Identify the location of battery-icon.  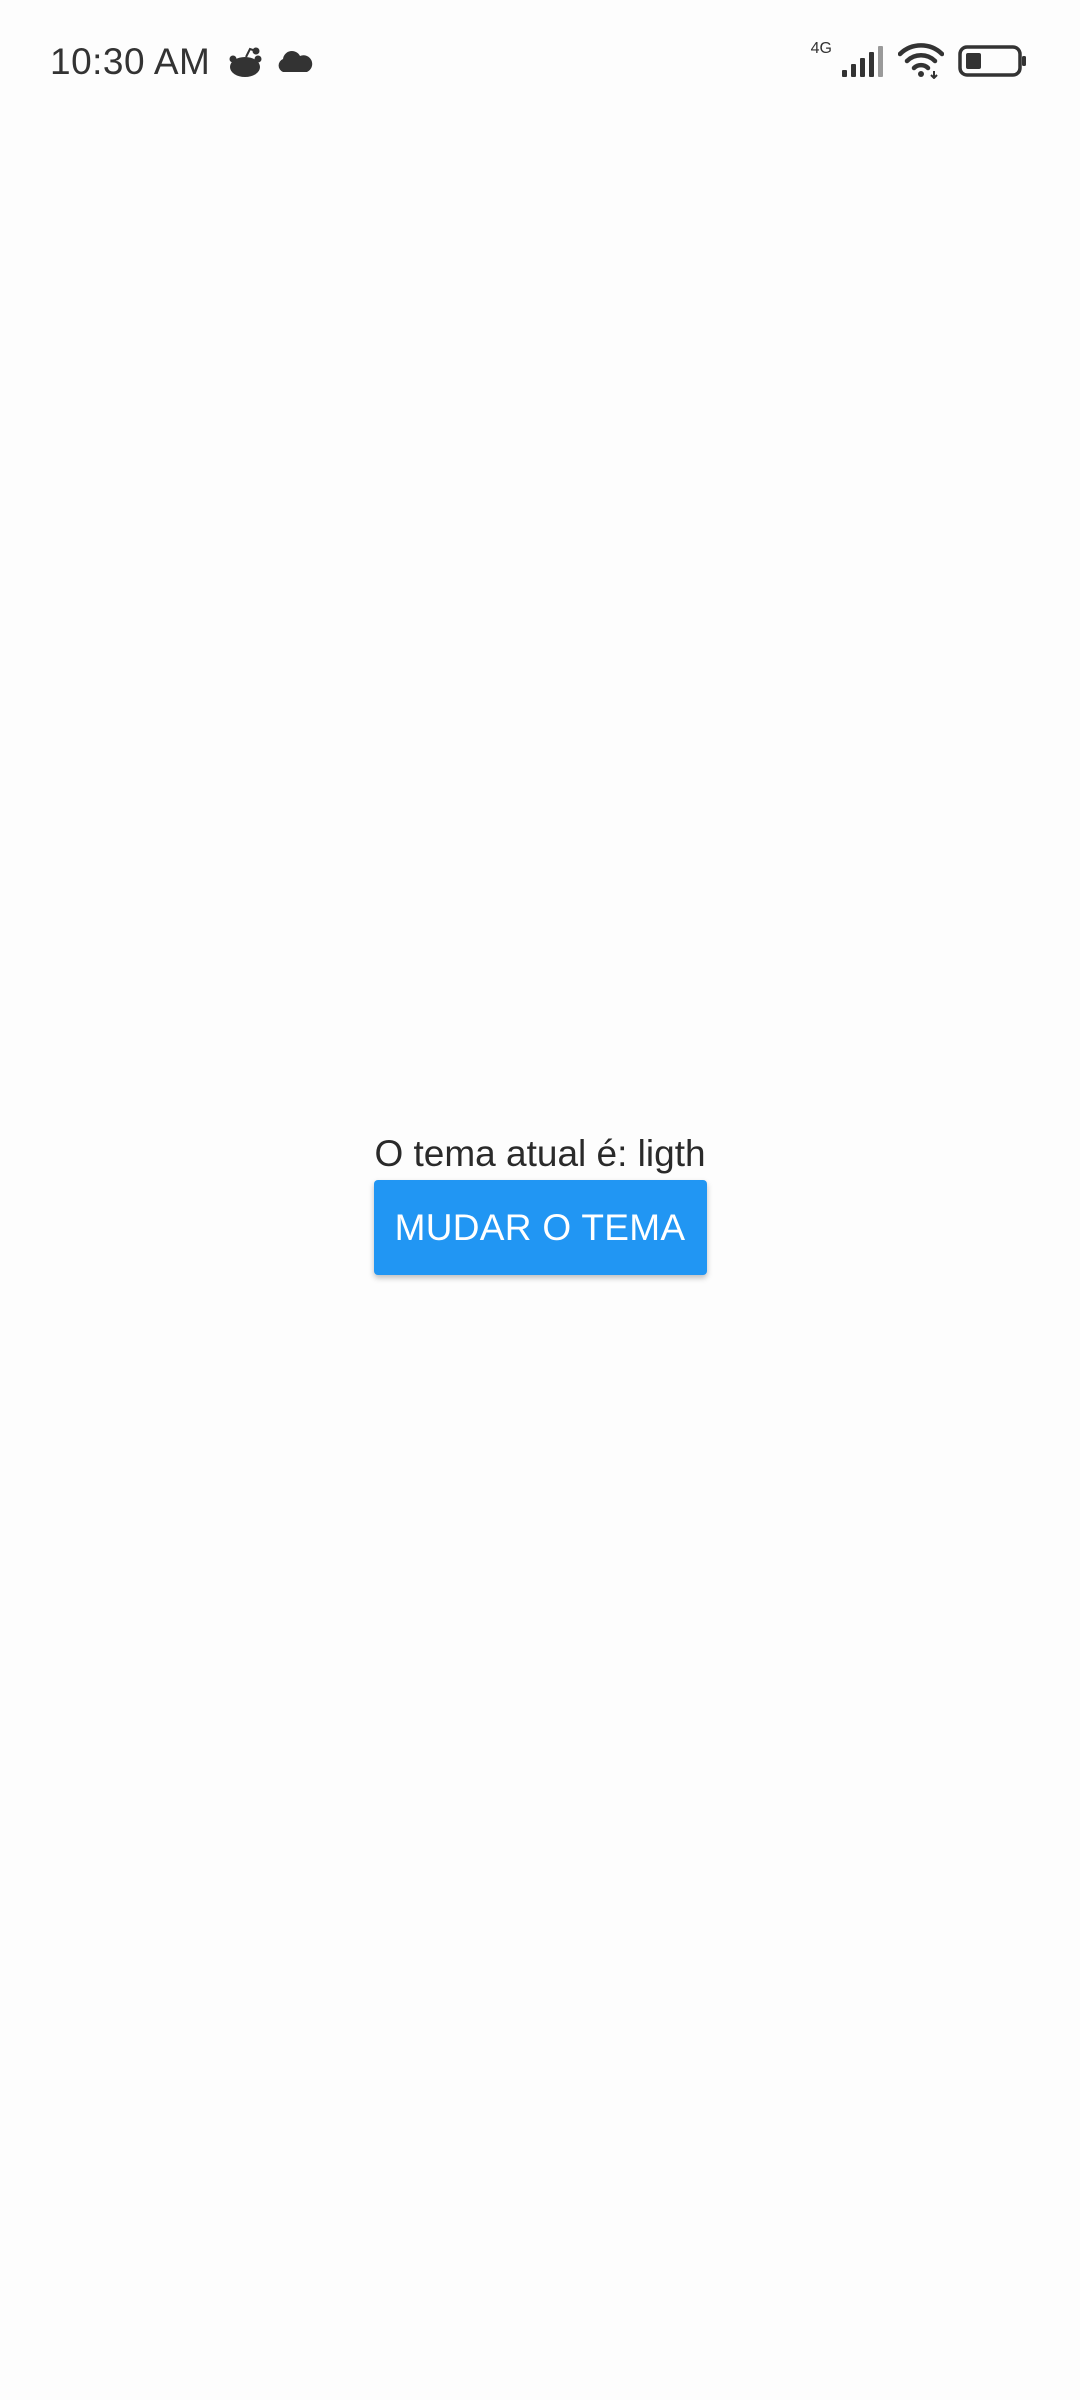
(993, 61).